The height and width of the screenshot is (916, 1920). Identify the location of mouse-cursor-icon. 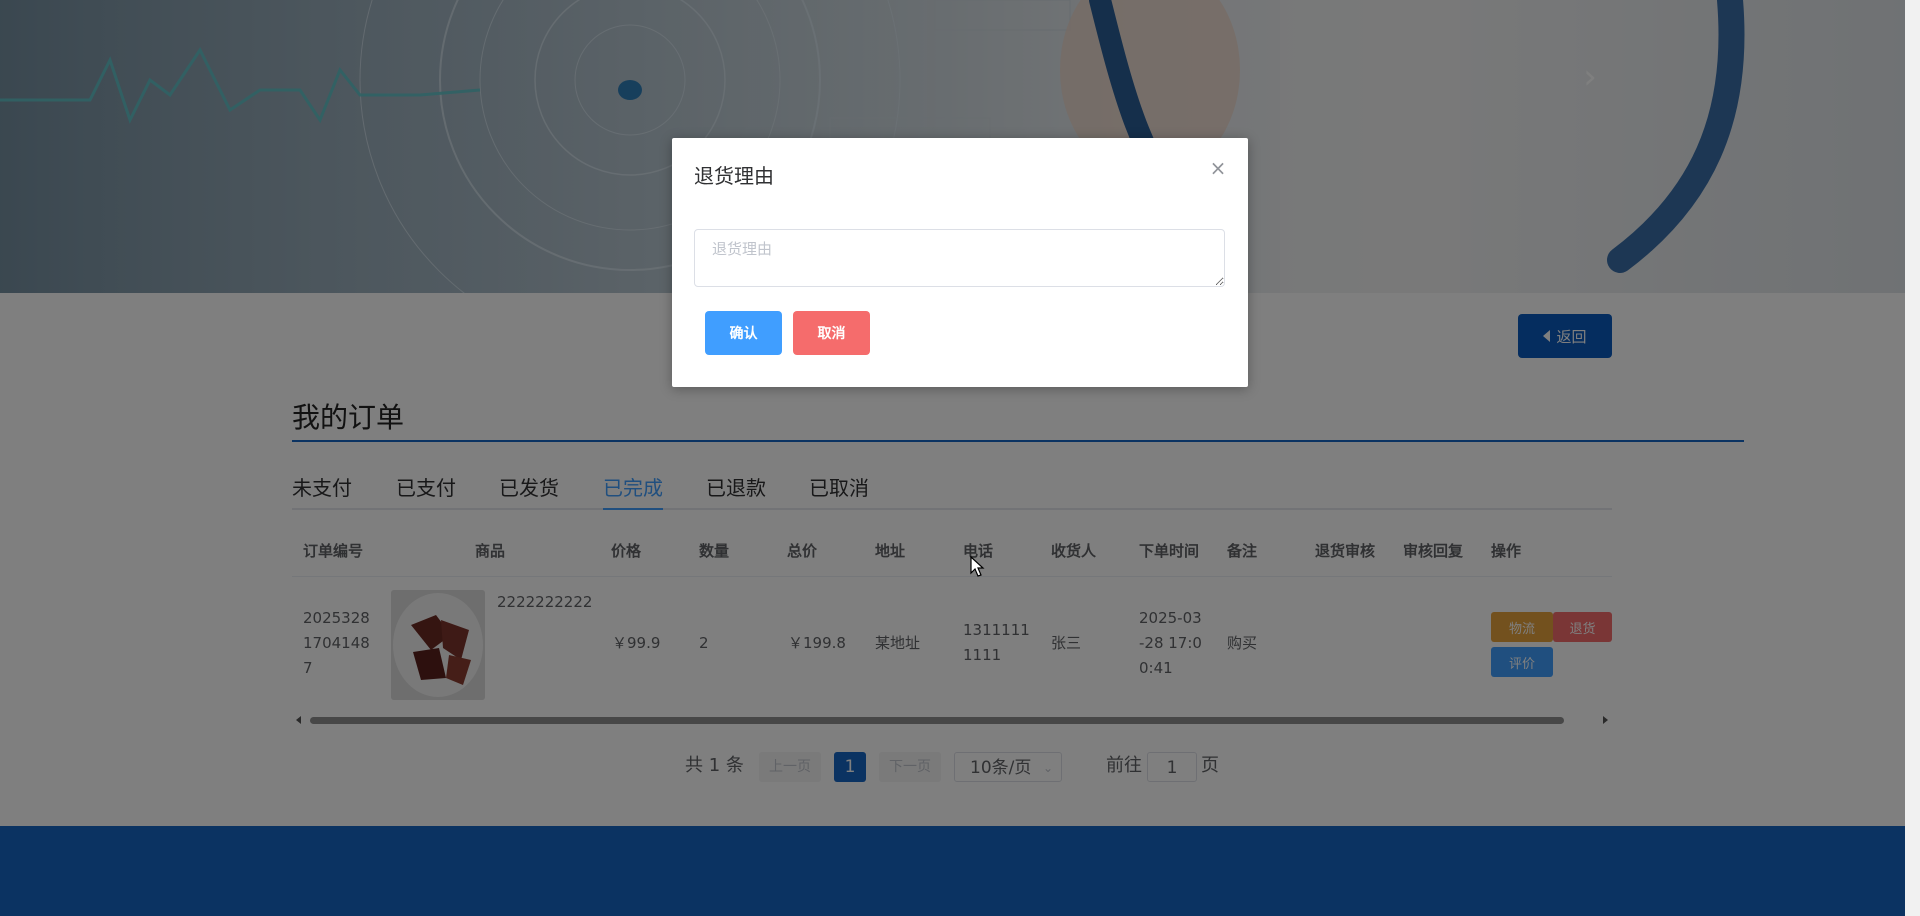
(977, 566).